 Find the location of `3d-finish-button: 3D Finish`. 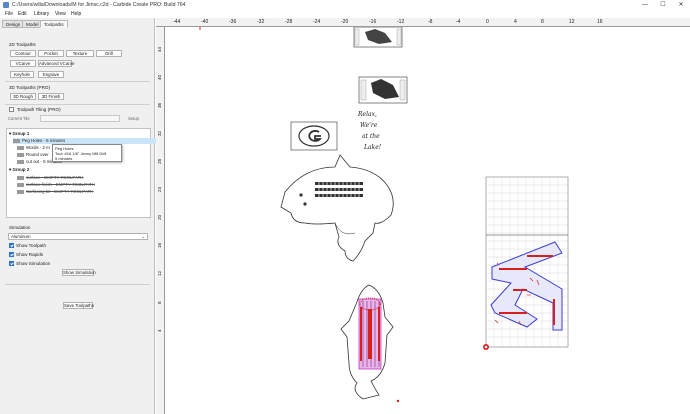

3d-finish-button: 3D Finish is located at coordinates (51, 96).